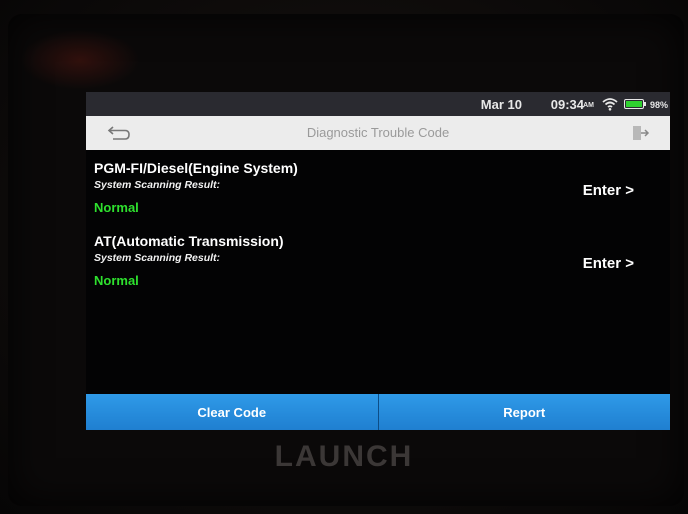  What do you see at coordinates (658, 105) in the screenshot?
I see `battery-percentage: 98%` at bounding box center [658, 105].